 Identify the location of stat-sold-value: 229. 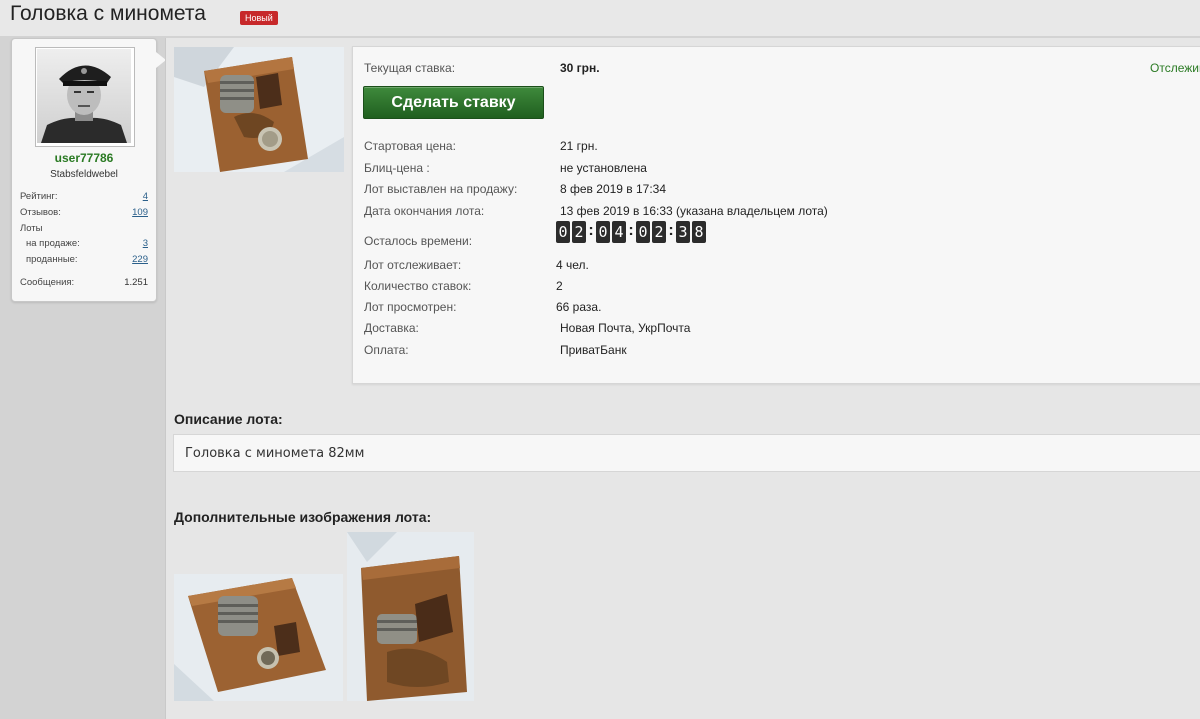
(140, 259).